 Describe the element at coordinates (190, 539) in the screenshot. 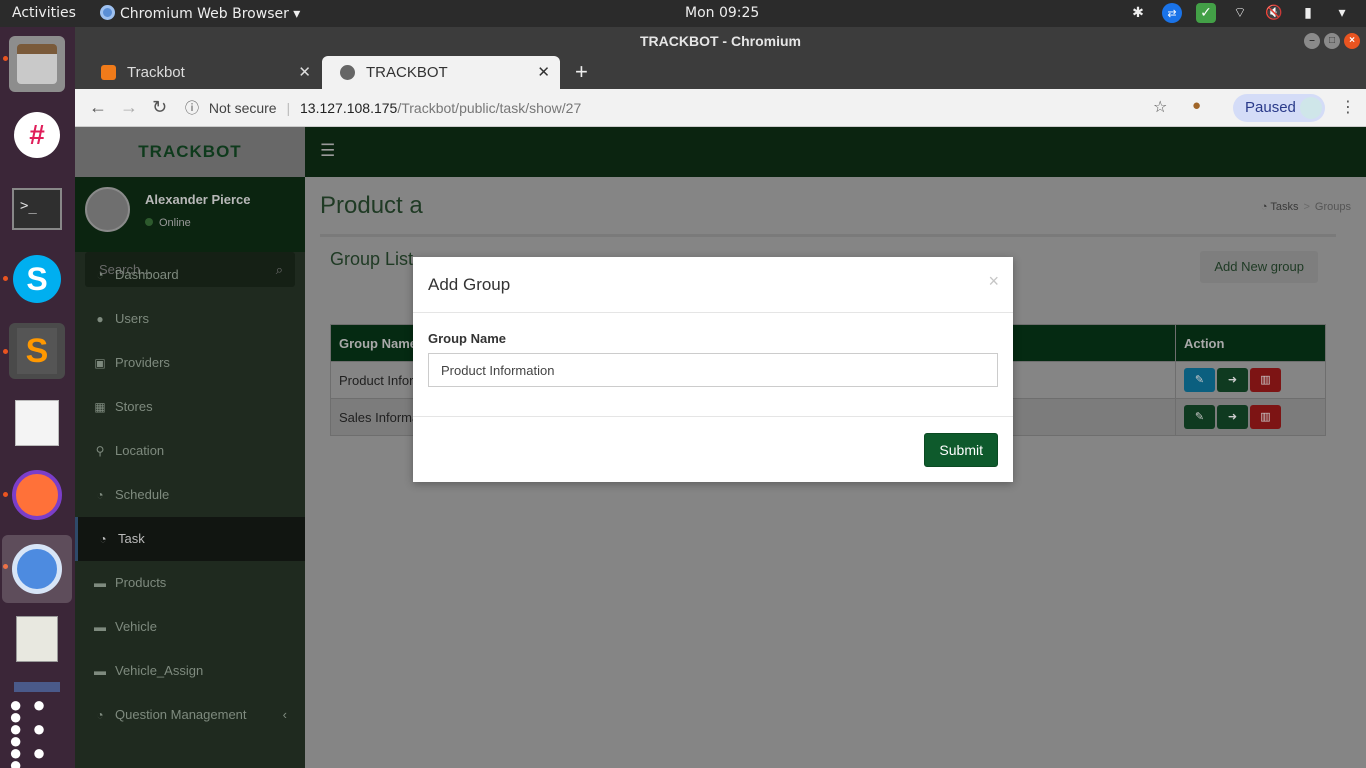

I see `sidebar-item-task: ◔ Task` at that location.